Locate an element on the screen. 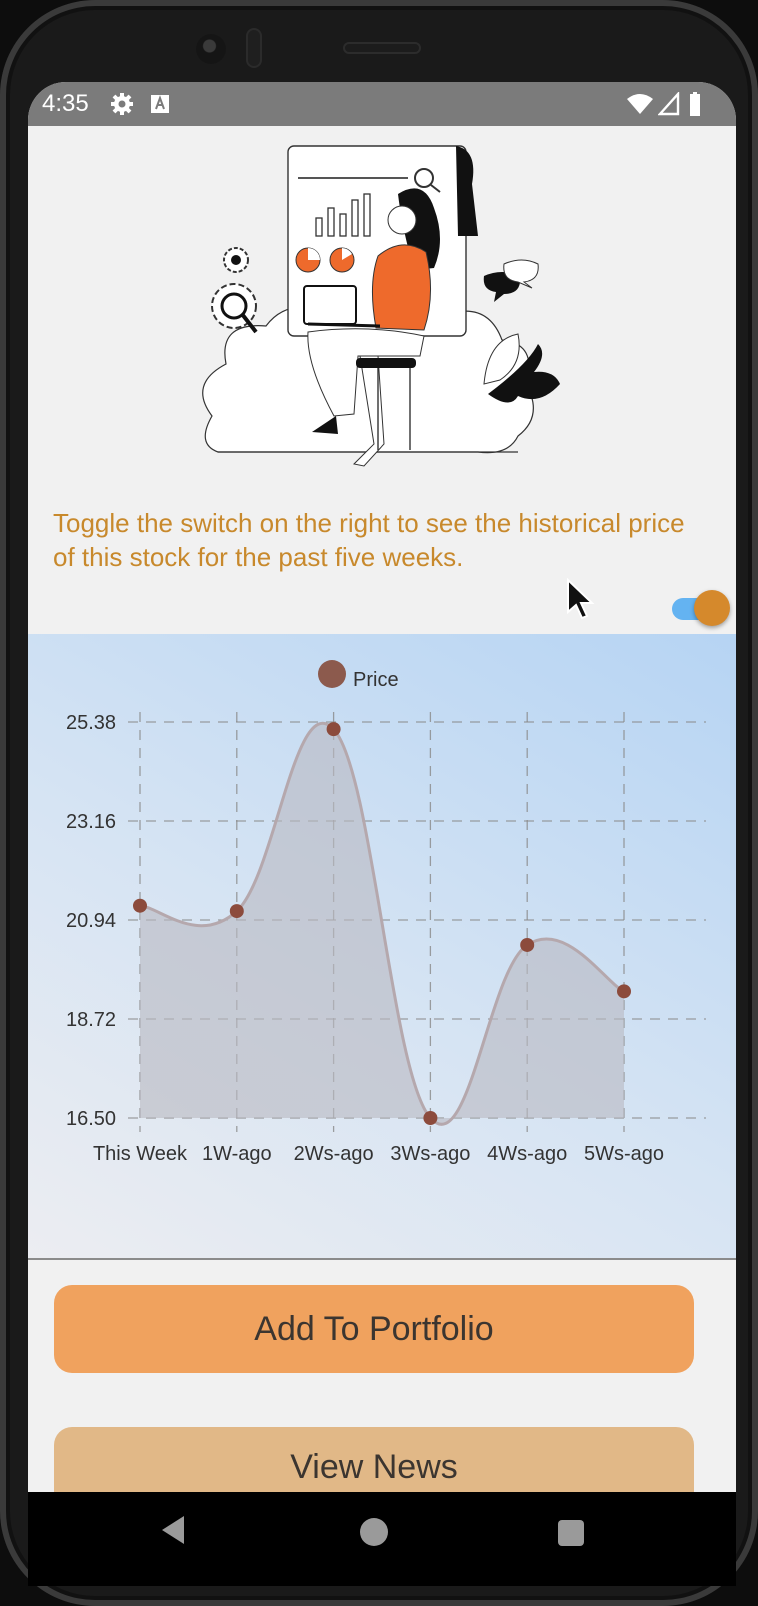 The width and height of the screenshot is (758, 1606). status-bar: 4:35 is located at coordinates (382, 104).